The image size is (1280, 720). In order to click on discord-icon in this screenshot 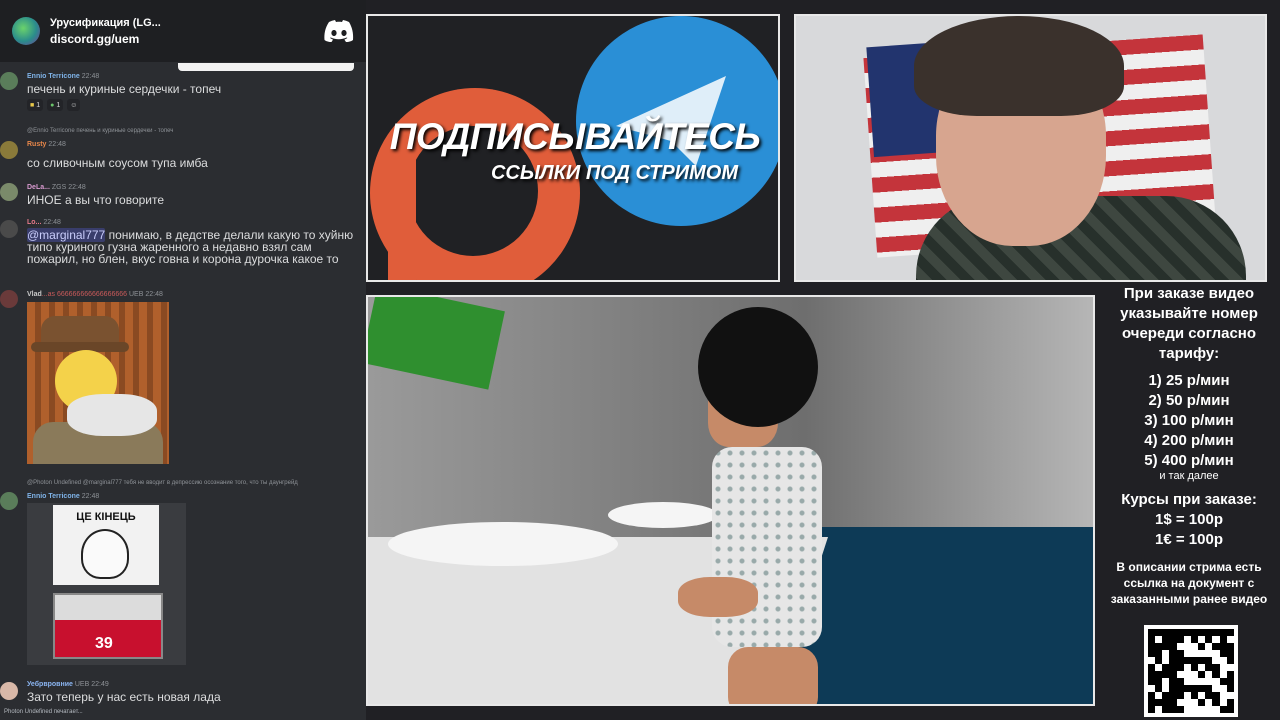, I will do `click(339, 31)`.